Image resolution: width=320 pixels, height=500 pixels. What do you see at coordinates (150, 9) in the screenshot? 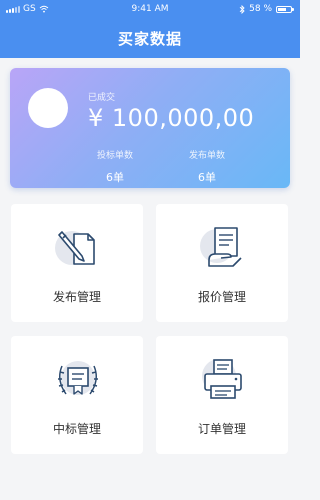
I see `status-bar: GS 9:41 AM 58 %` at bounding box center [150, 9].